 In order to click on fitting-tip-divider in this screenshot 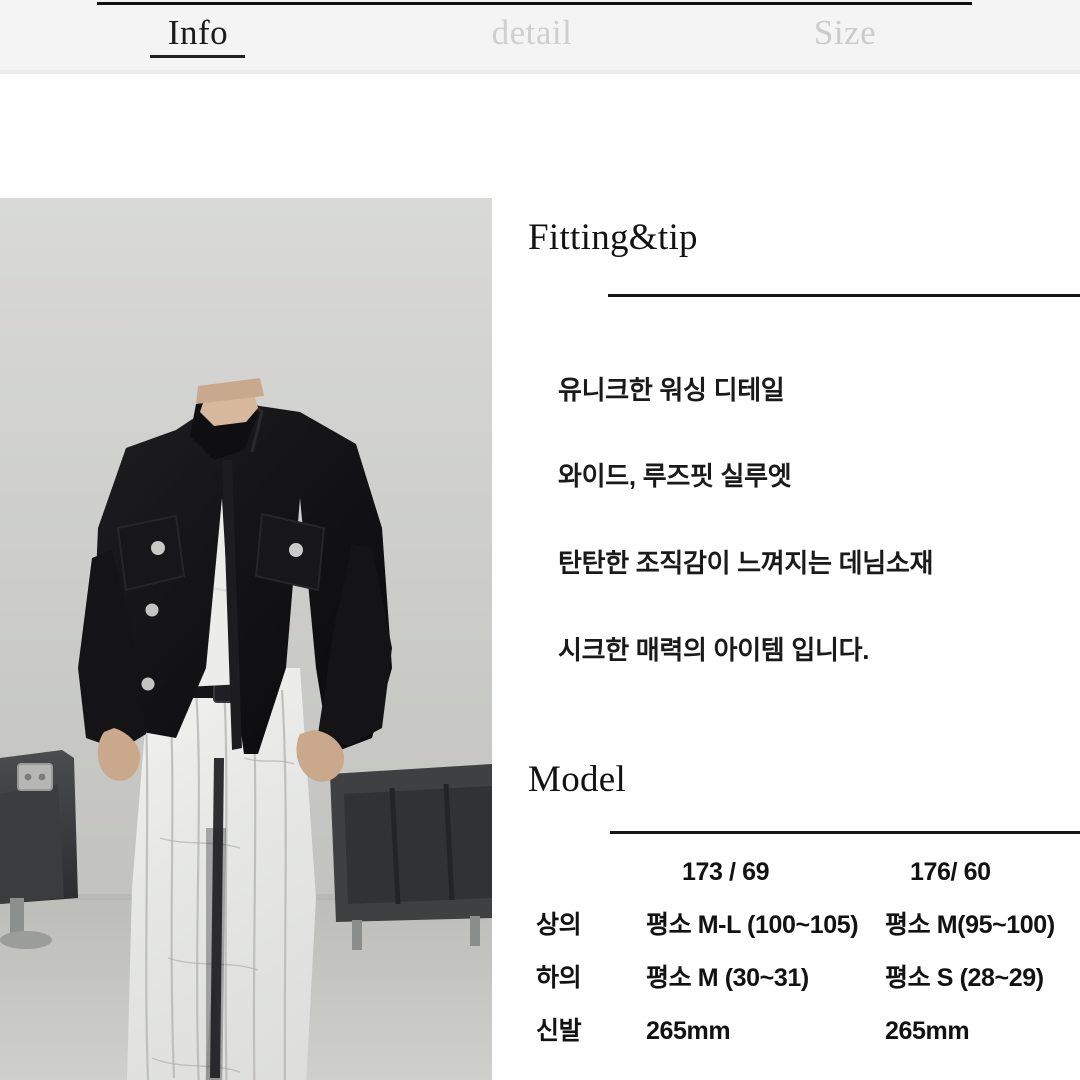, I will do `click(844, 295)`.